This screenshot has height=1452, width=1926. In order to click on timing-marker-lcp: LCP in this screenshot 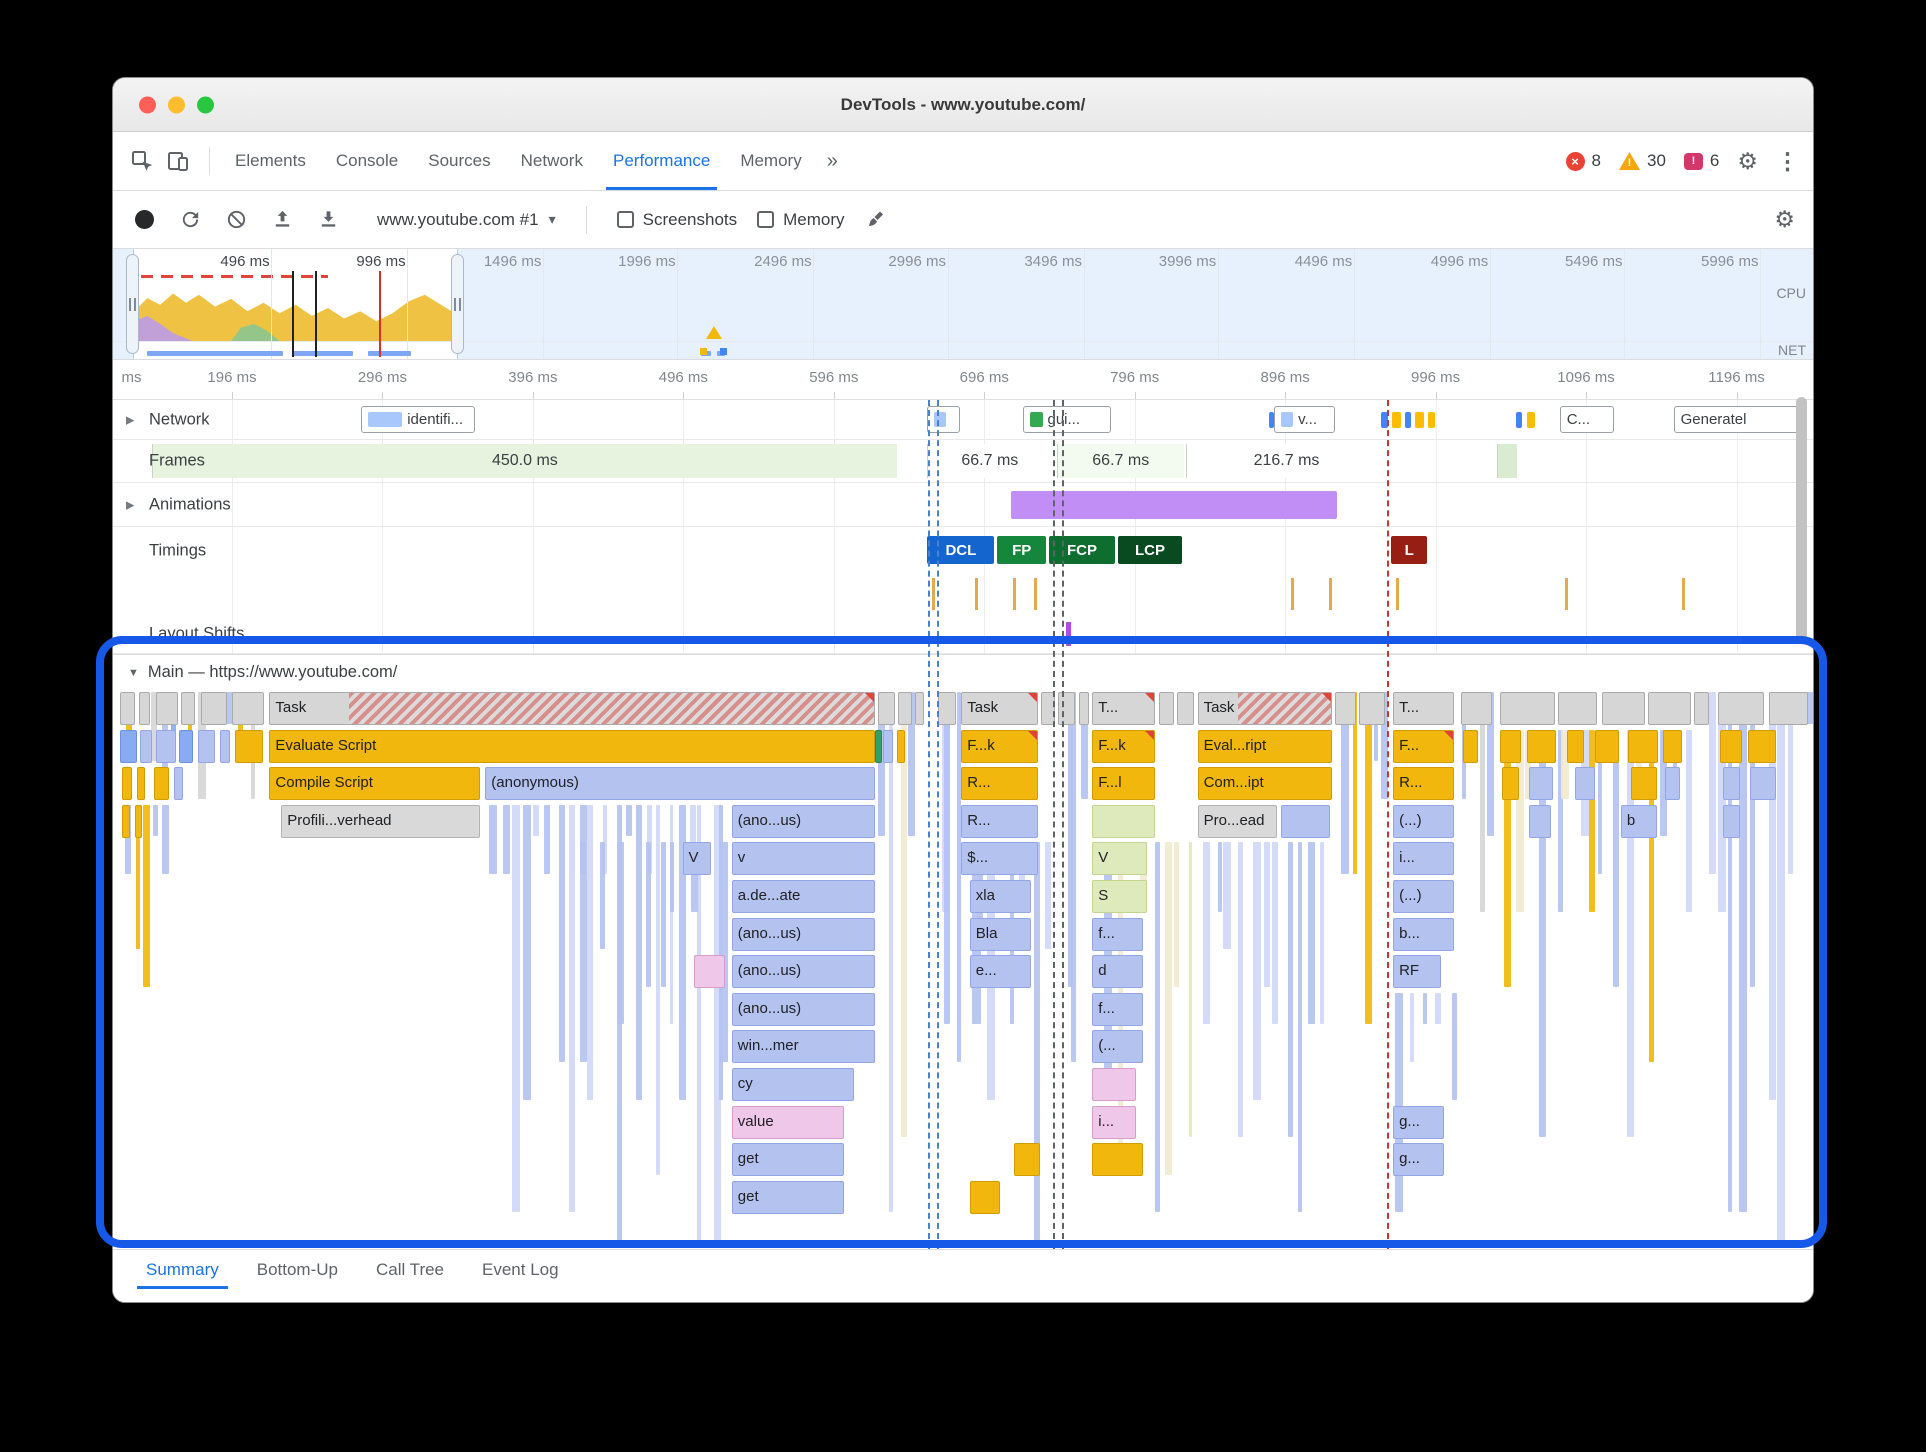, I will do `click(1150, 550)`.